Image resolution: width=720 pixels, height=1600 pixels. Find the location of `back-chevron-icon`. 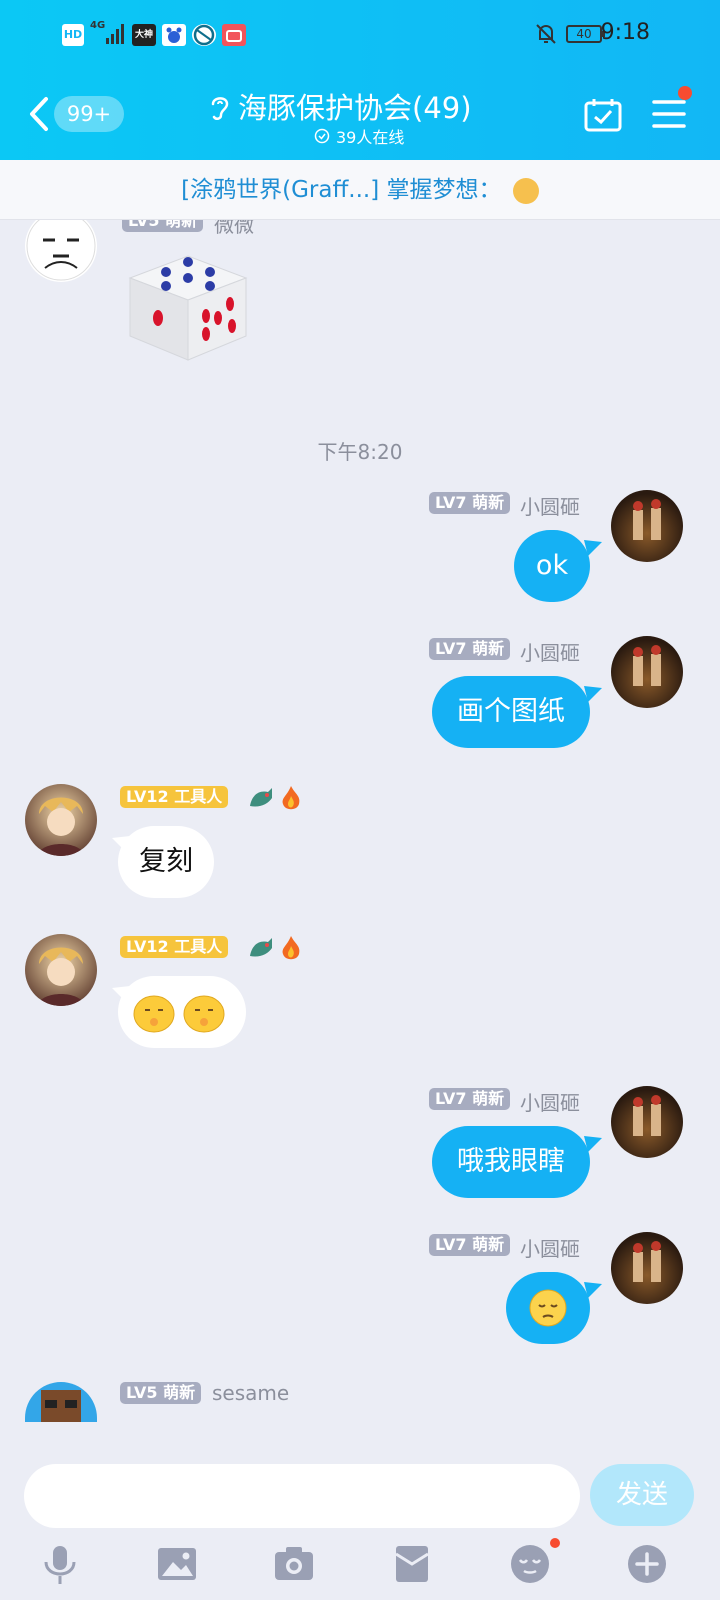

back-chevron-icon is located at coordinates (39, 114).